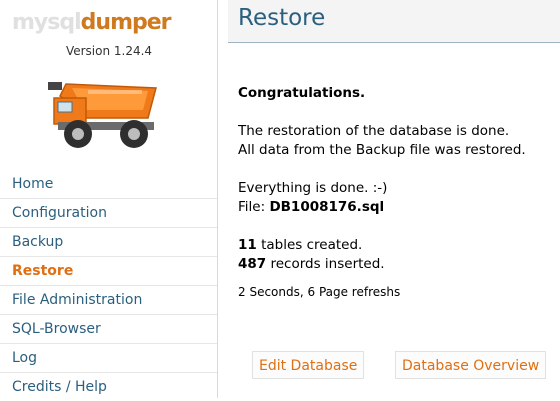 This screenshot has width=560, height=401. Describe the element at coordinates (395, 207) in the screenshot. I see `file-info: File: DB1008176.sql` at that location.